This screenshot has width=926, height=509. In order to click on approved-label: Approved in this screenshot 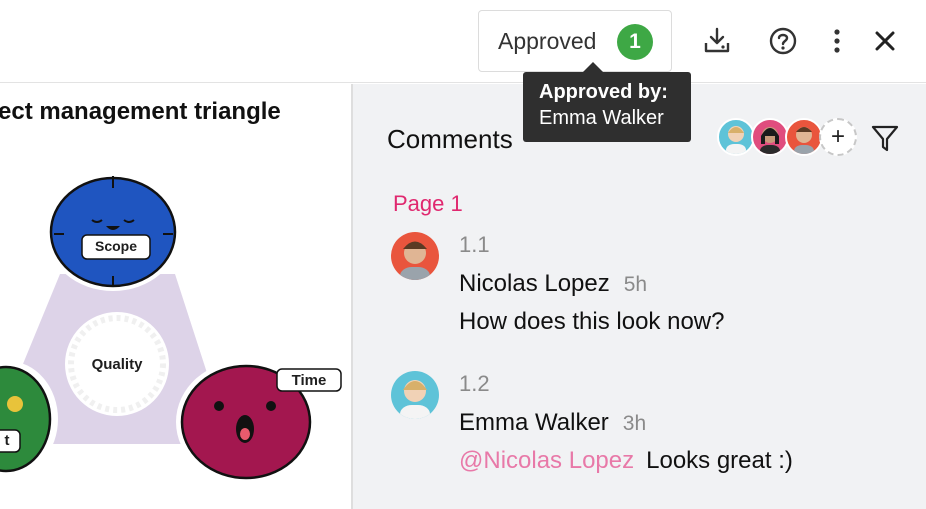, I will do `click(547, 40)`.